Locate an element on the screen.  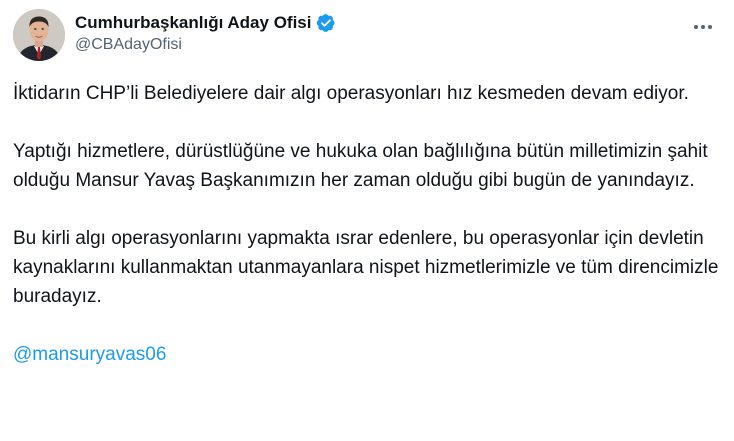
more-options-icon is located at coordinates (703, 27).